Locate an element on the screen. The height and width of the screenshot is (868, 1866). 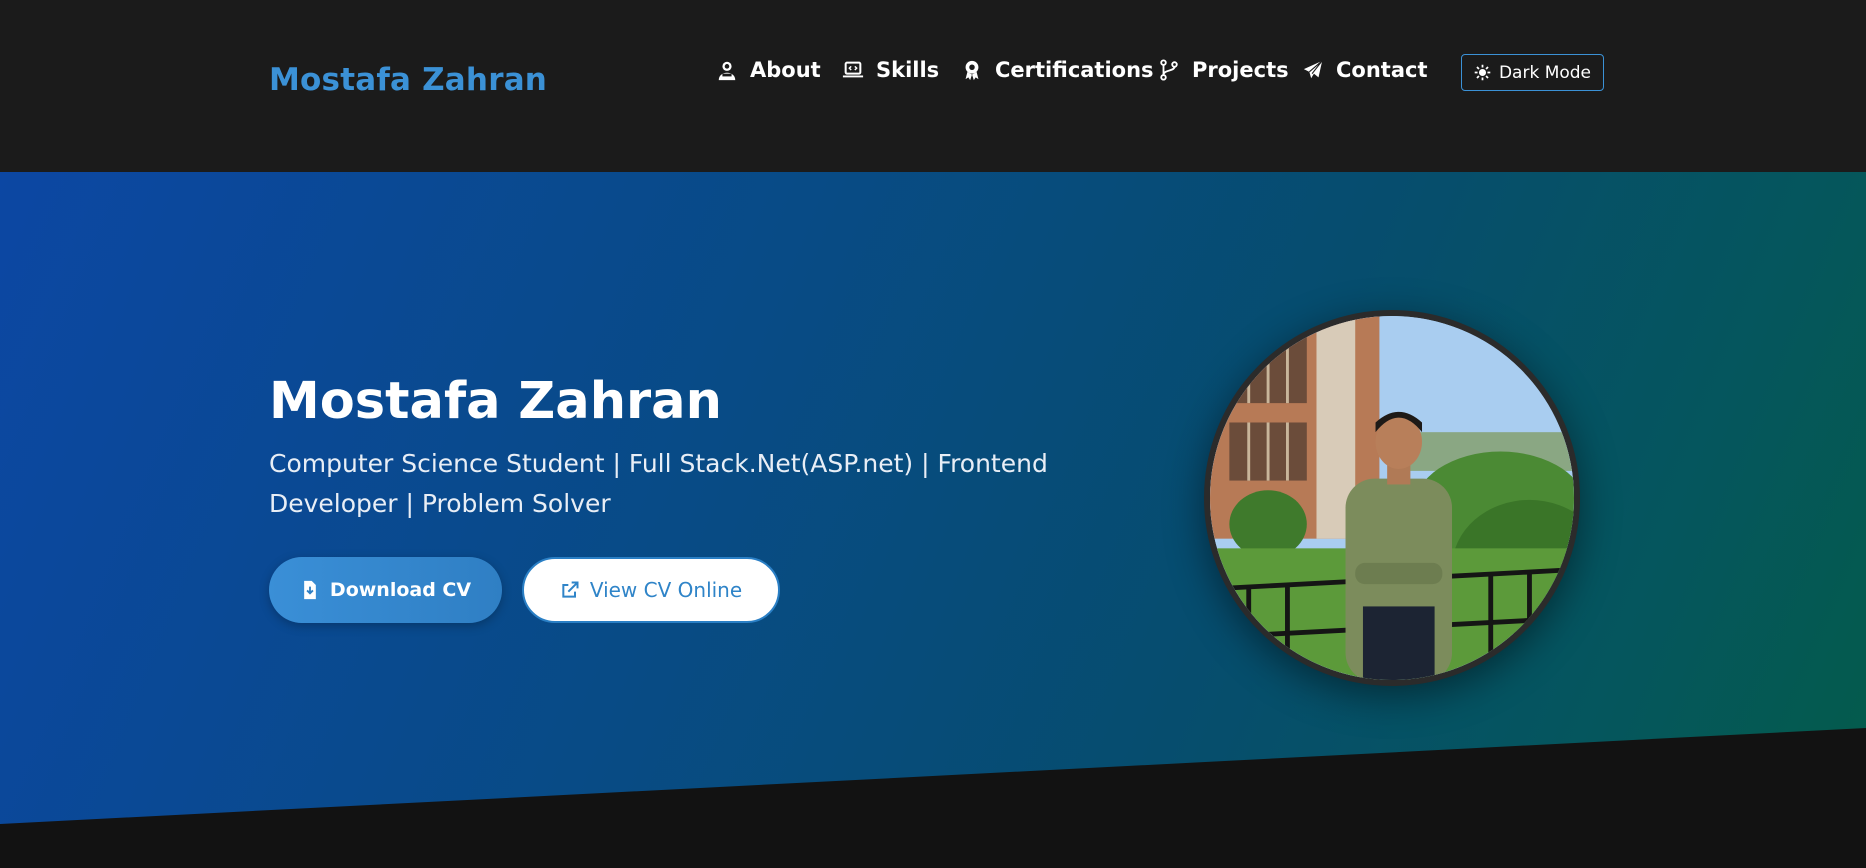
paper-plane-icon is located at coordinates (1313, 70).